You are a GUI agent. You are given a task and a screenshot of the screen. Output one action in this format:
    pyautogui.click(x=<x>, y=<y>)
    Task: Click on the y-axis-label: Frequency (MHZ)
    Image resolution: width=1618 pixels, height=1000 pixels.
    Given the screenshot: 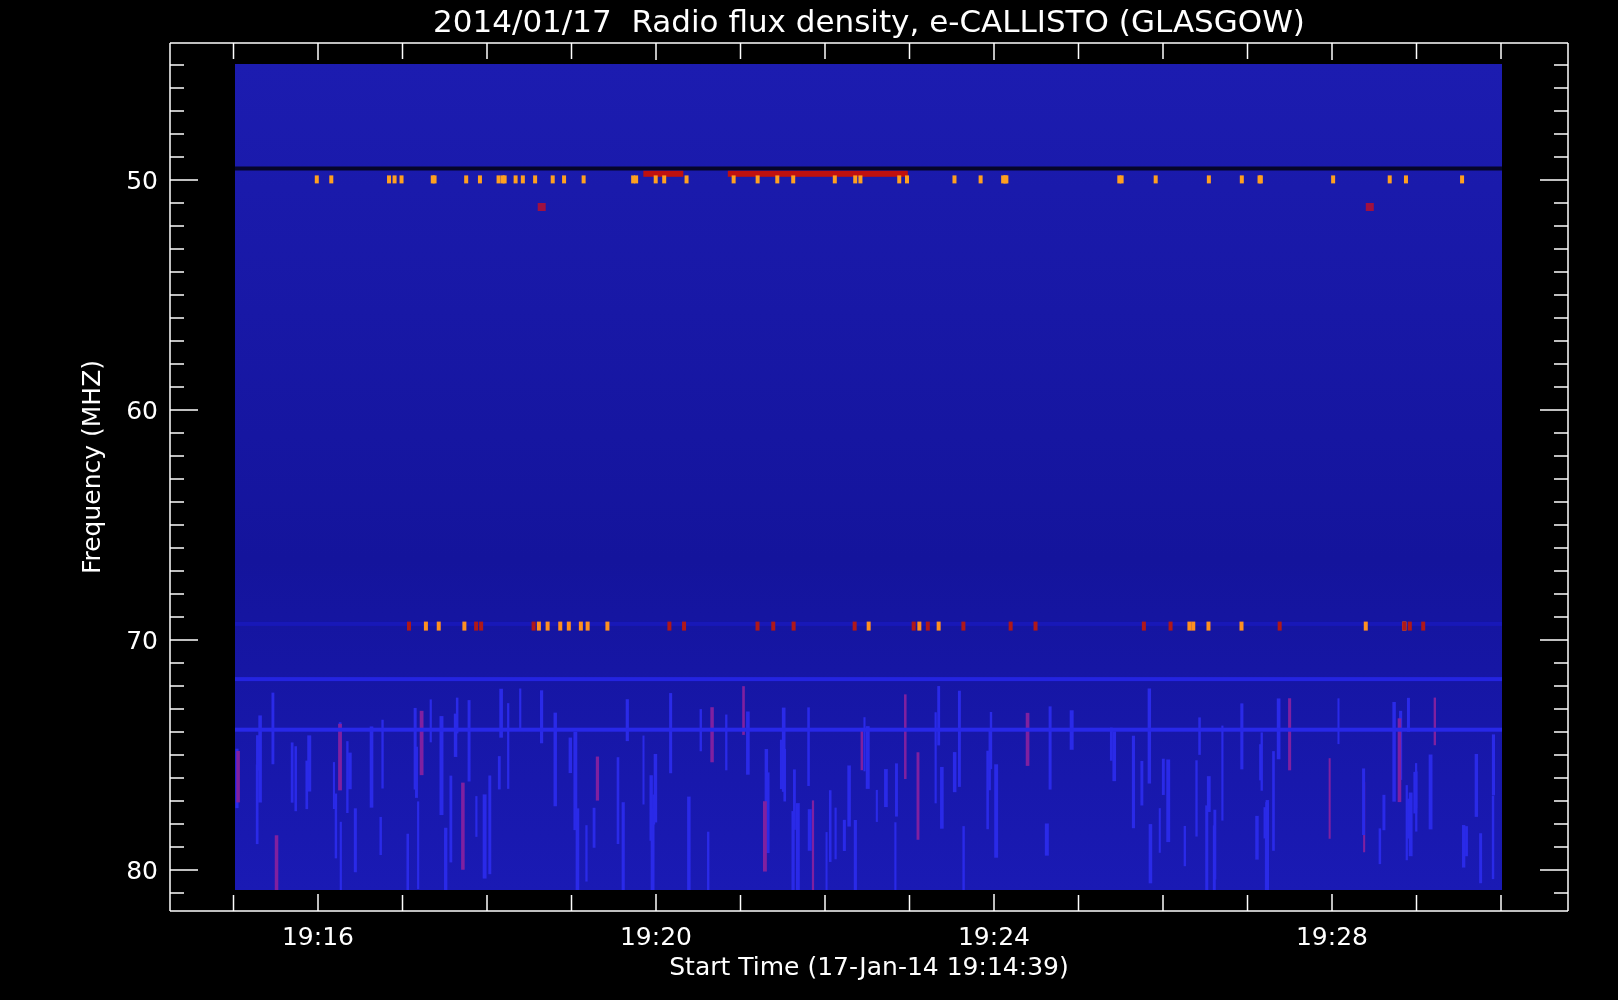 What is the action you would take?
    pyautogui.click(x=91, y=467)
    